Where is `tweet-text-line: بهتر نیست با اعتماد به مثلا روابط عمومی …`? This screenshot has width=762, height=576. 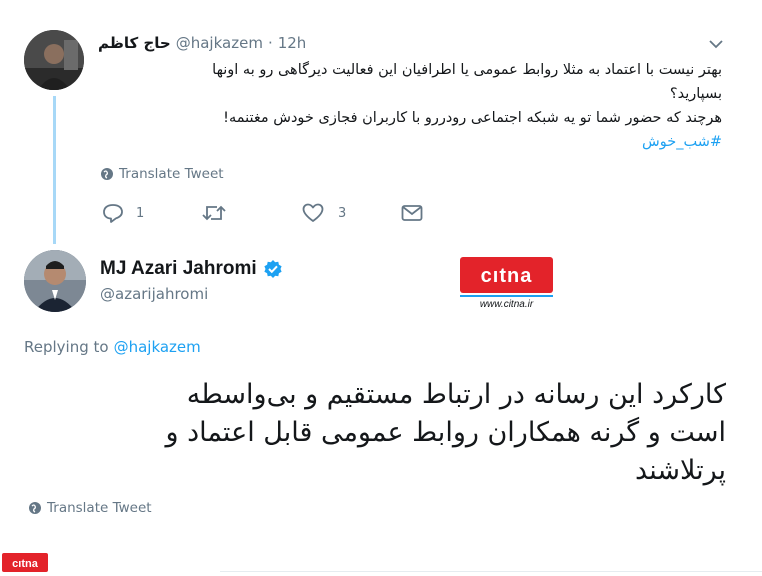
tweet-text-line: بهتر نیست با اعتماد به مثلا روابط عمومی … is located at coordinates (467, 70).